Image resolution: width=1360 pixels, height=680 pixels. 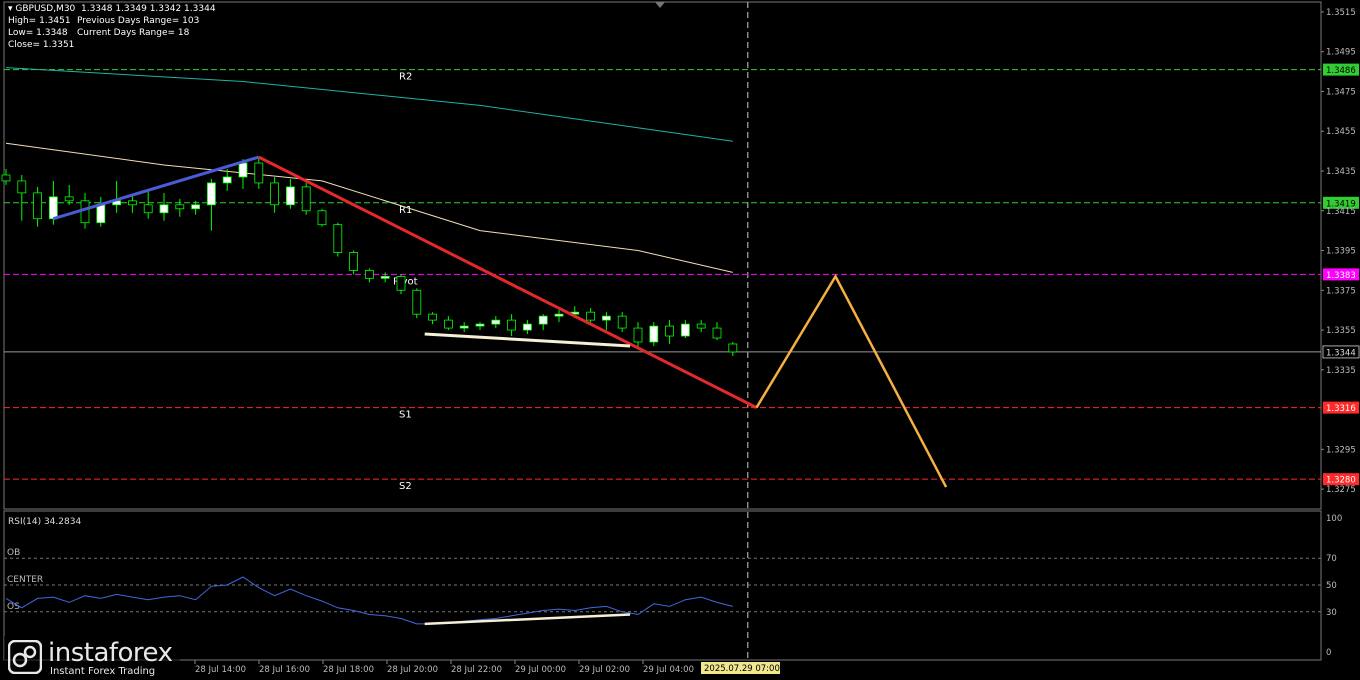 I want to click on symbol-line: ▾ GBPUSD,M30 1.3348 1.3349 1.3342 1.3344, so click(x=112, y=9).